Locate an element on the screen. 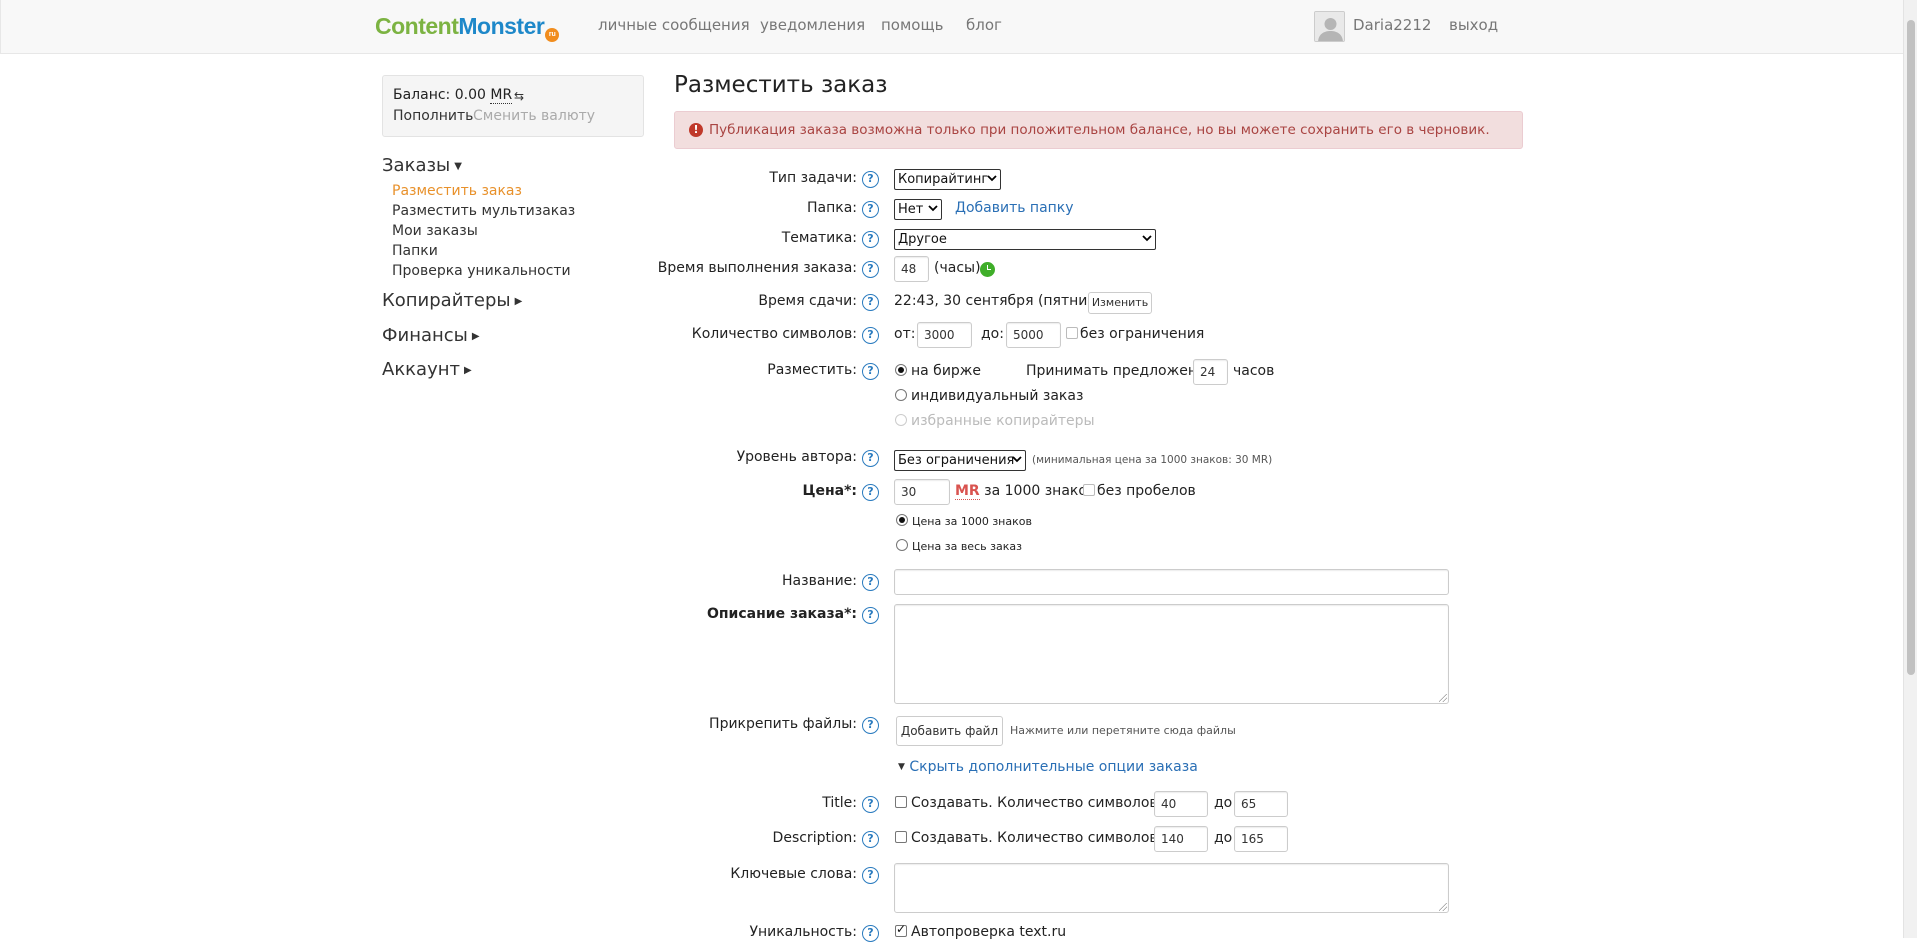 This screenshot has width=1917, height=942. clock-icon is located at coordinates (987, 269).